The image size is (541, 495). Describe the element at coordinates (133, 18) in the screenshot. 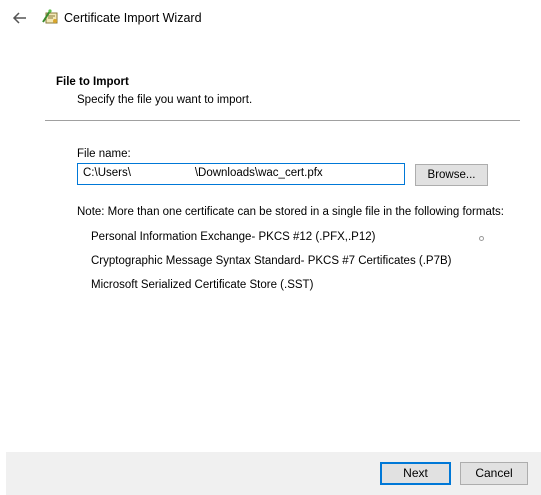

I see `window-title: Certificate Import Wizard` at that location.